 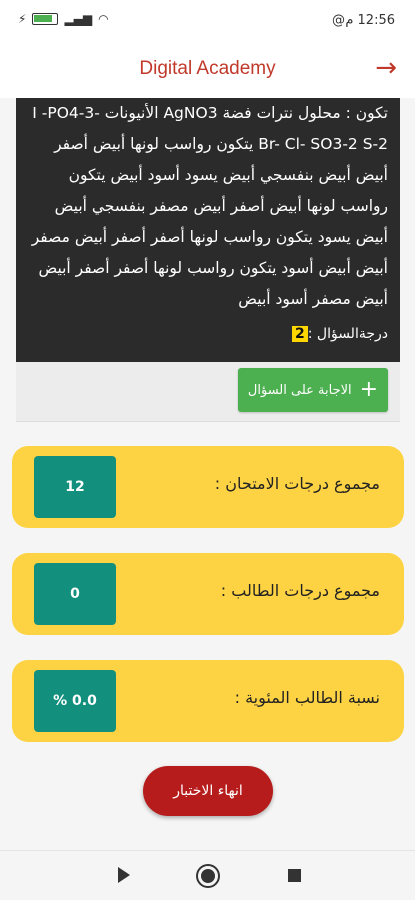 I want to click on nav-home-icon, so click(x=208, y=876).